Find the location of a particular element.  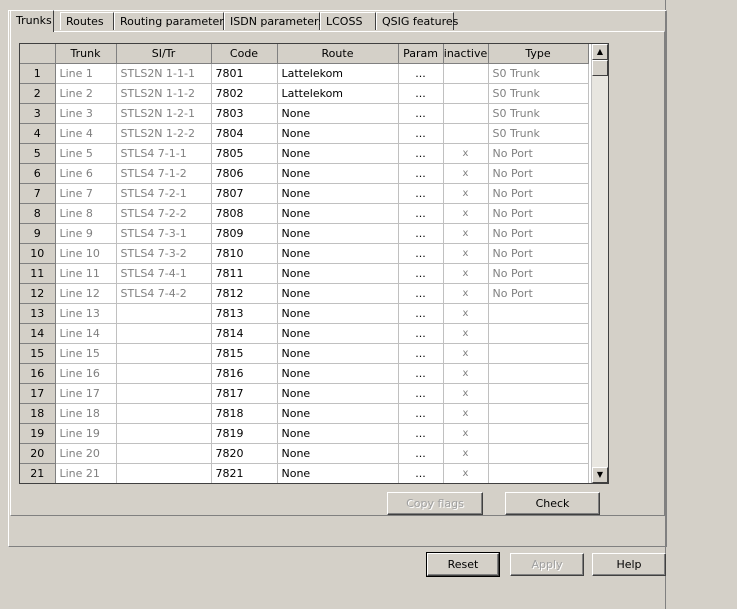

trunk-cell: Line 8 is located at coordinates (86, 213).